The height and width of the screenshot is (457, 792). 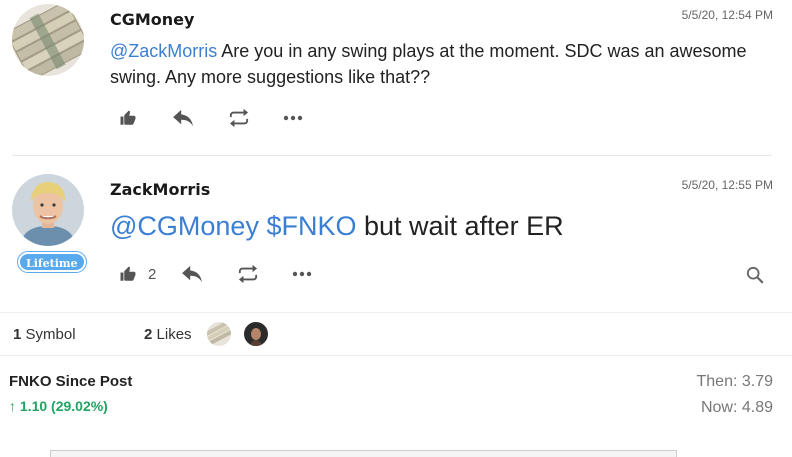 I want to click on post-stats-bar: 1 Symbol 2 Likes, so click(x=396, y=334).